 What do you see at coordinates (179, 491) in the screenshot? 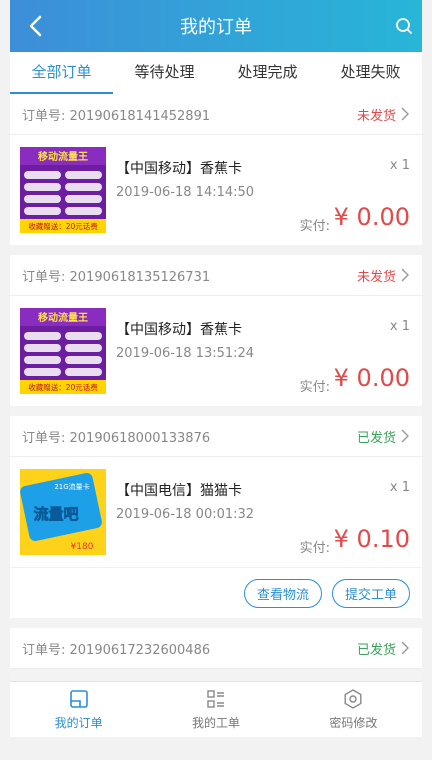
I see `product-name: 【中国电信】猫猫卡` at bounding box center [179, 491].